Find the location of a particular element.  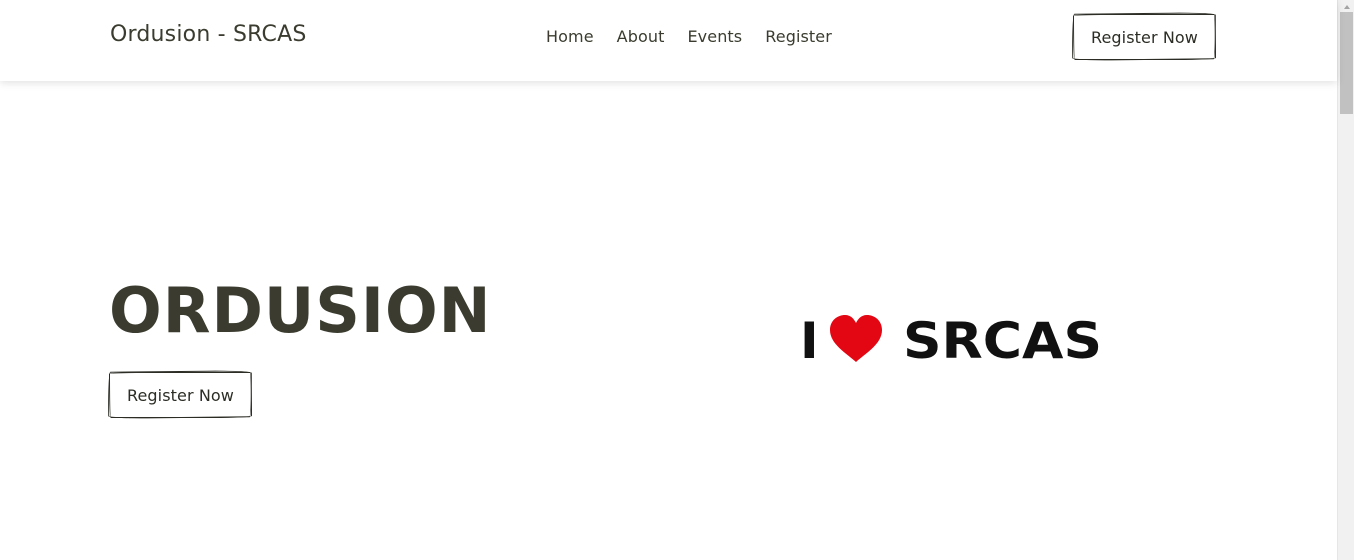

scrollbar-thumb is located at coordinates (1346, 63).